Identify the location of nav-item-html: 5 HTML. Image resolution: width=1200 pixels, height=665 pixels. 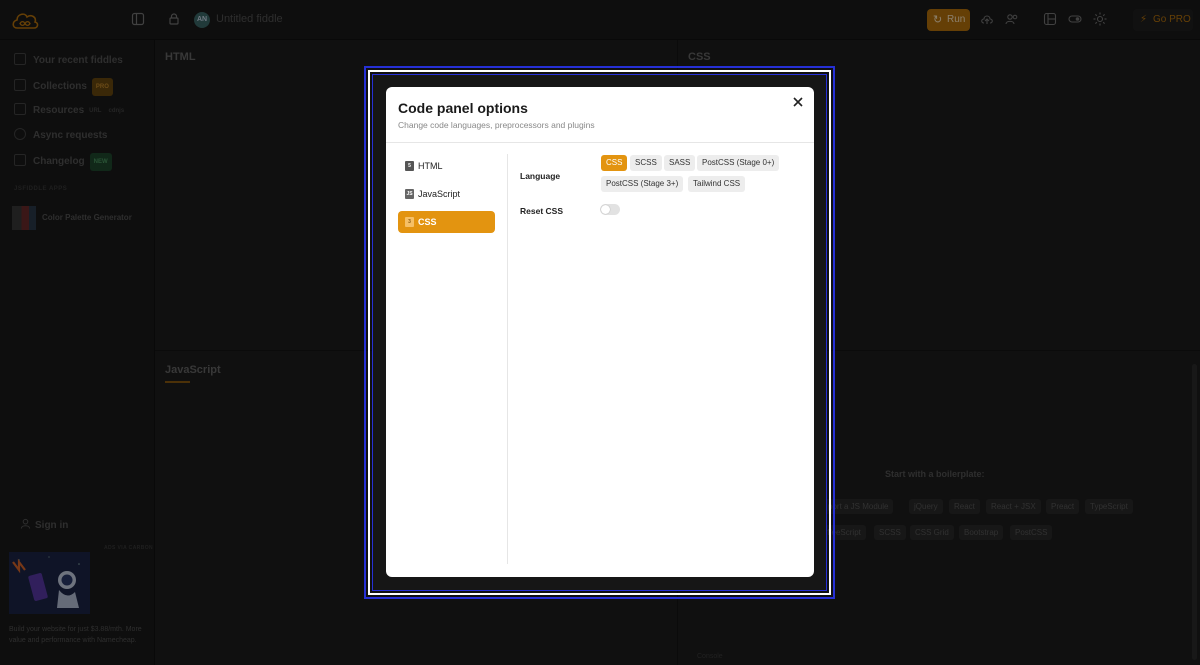
(446, 166).